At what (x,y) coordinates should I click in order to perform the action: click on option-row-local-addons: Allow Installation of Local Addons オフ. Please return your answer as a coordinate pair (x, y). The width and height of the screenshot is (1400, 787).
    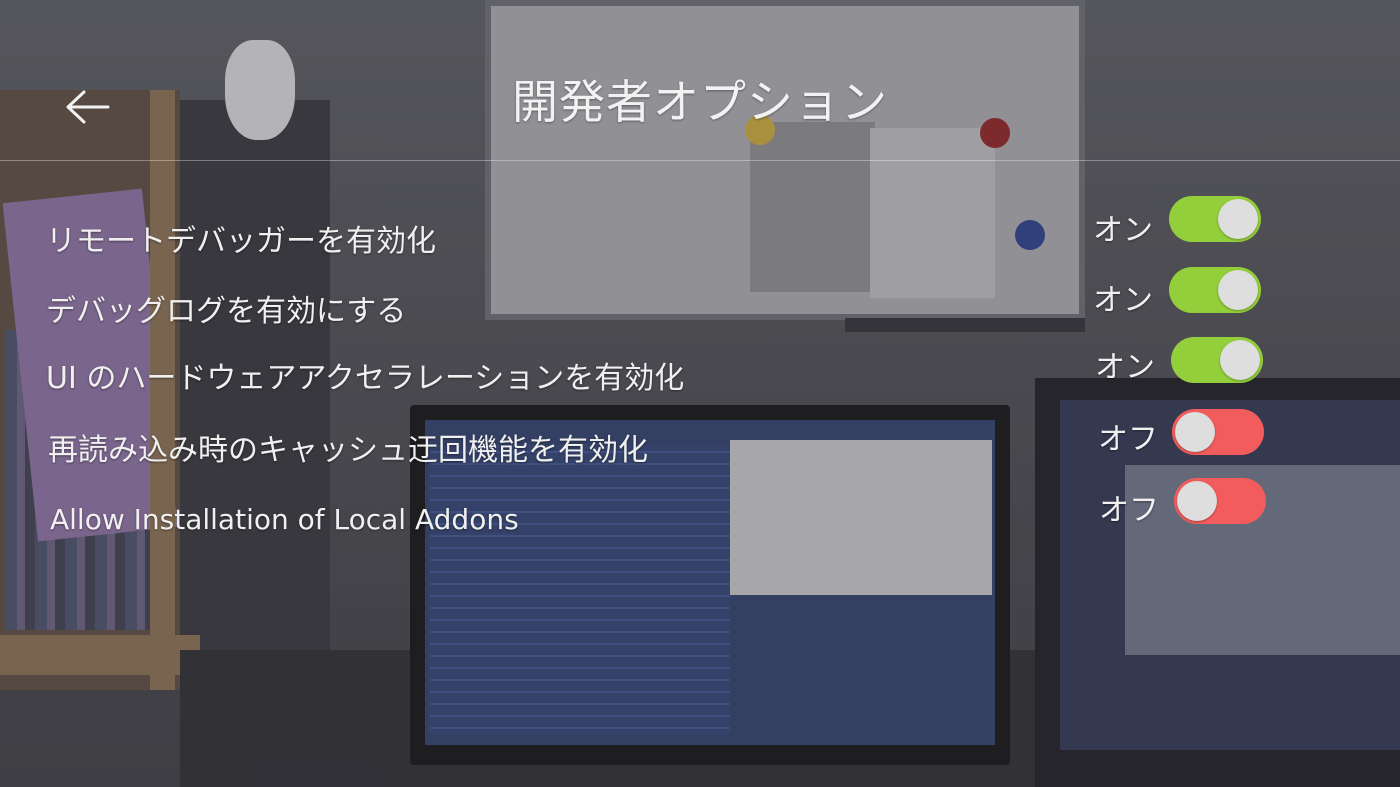
    Looking at the image, I should click on (700, 511).